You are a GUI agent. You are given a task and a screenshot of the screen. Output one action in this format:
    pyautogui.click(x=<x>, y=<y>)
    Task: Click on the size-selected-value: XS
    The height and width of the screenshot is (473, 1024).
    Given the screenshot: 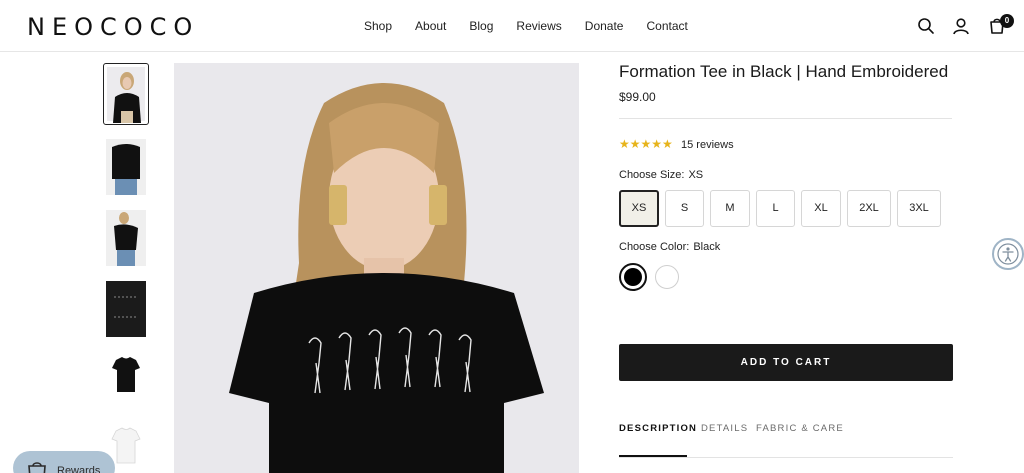 What is the action you would take?
    pyautogui.click(x=696, y=175)
    